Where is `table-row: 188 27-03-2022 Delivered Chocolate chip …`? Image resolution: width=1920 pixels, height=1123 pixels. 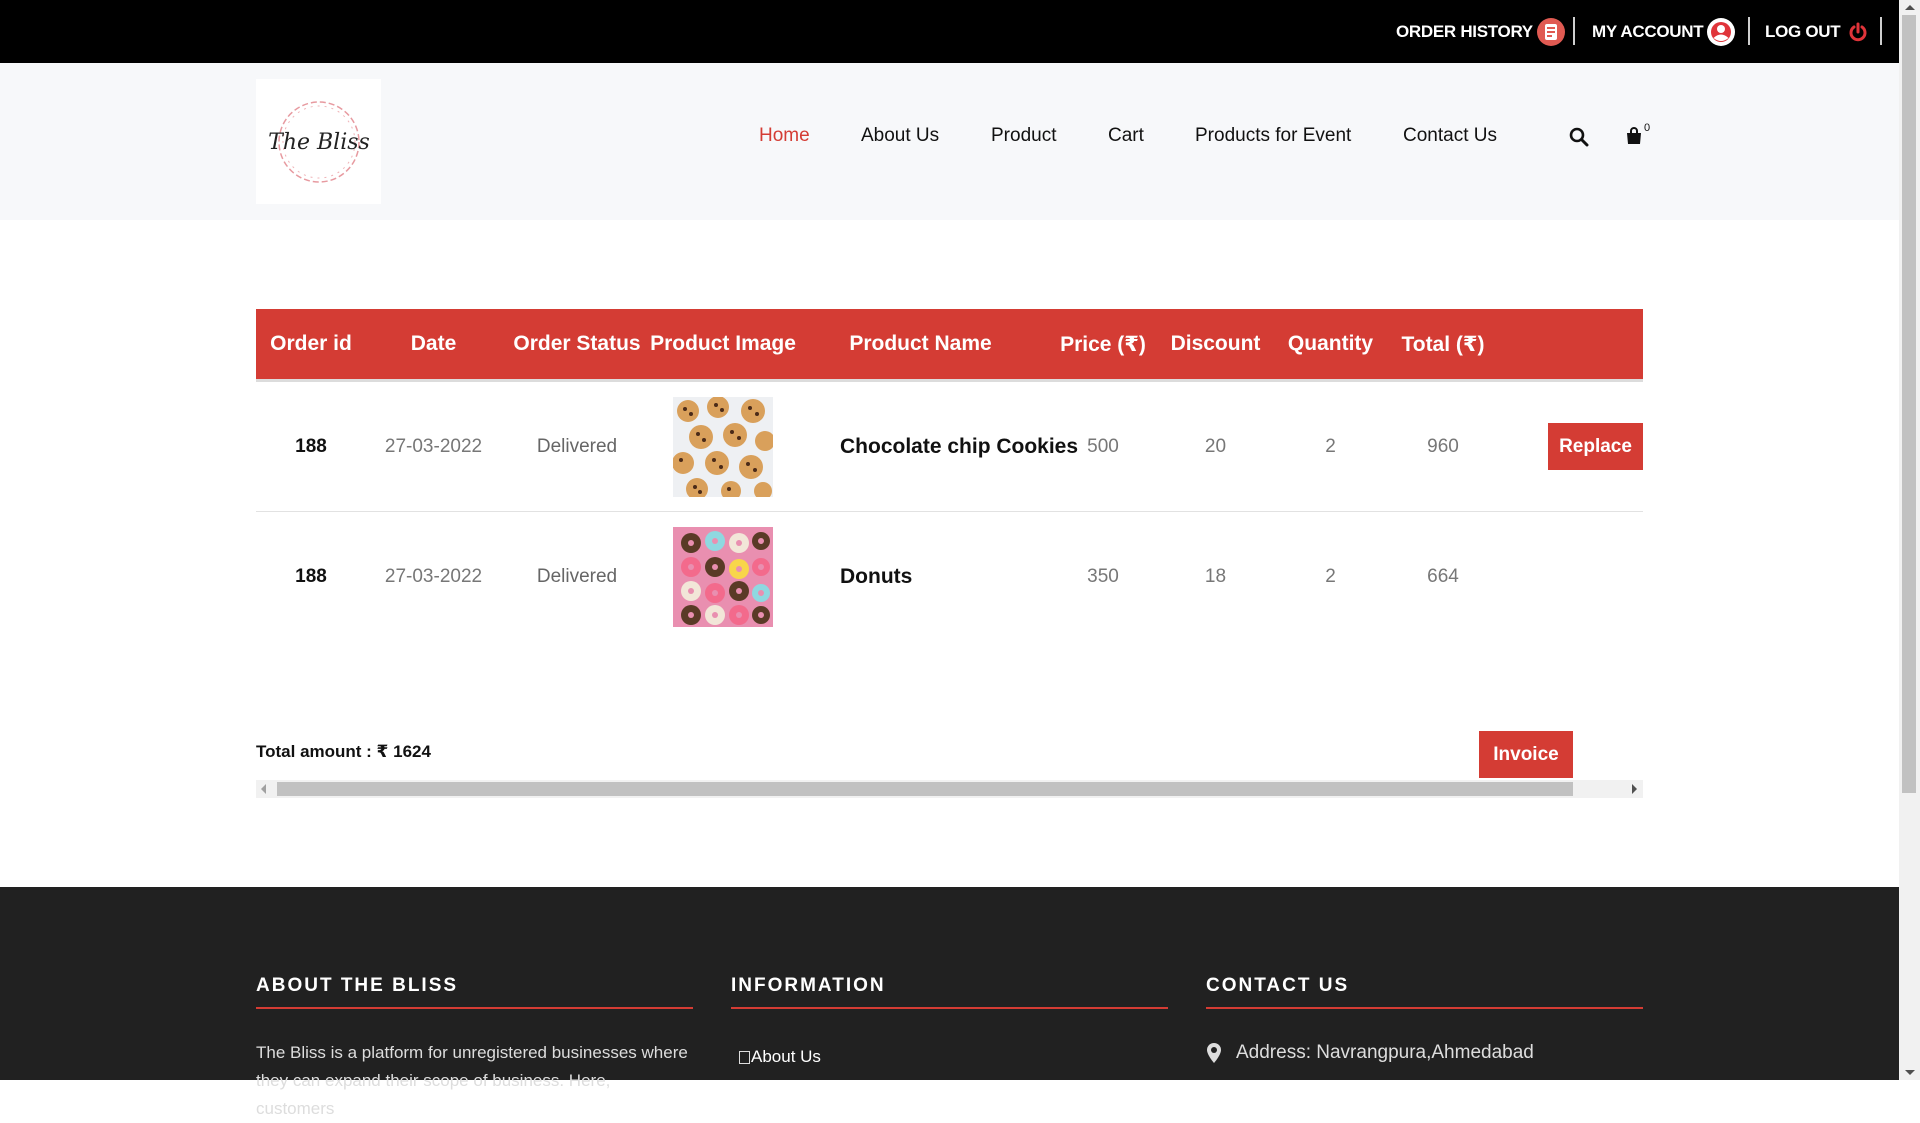
table-row: 188 27-03-2022 Delivered Chocolate chip … is located at coordinates (949, 447).